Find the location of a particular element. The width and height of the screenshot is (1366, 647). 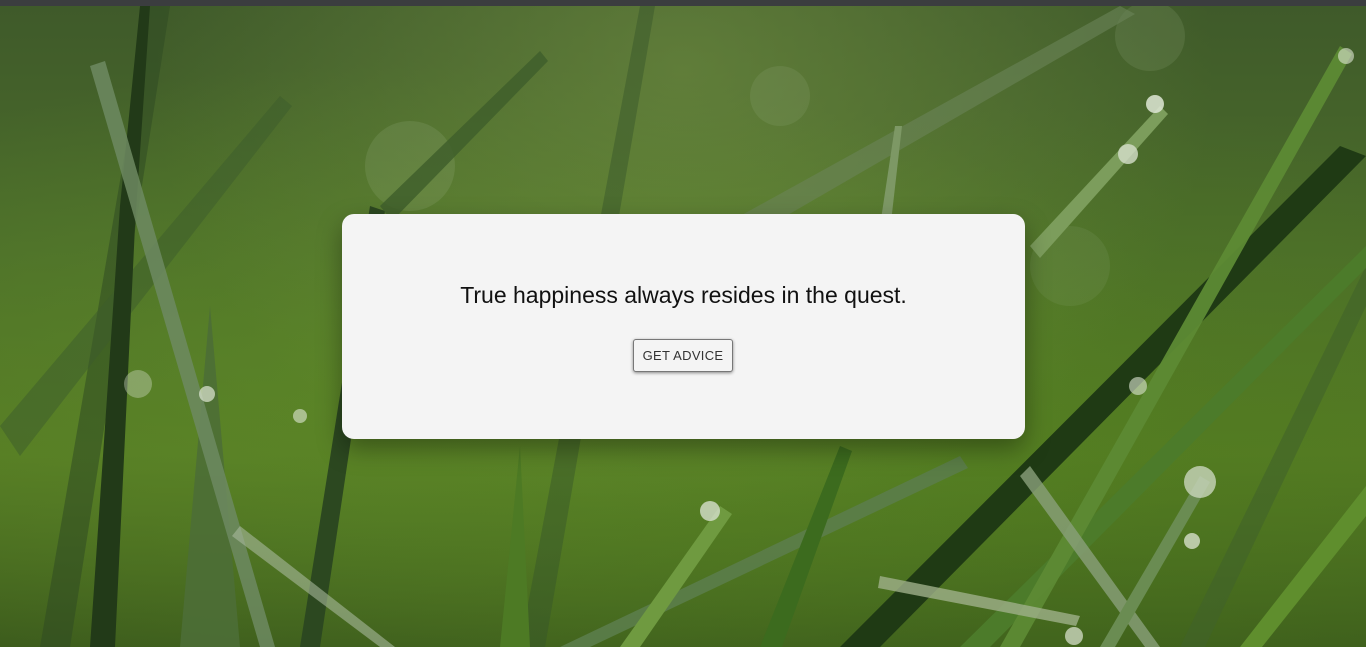

get-advice-button: GET ADVICE is located at coordinates (683, 355).